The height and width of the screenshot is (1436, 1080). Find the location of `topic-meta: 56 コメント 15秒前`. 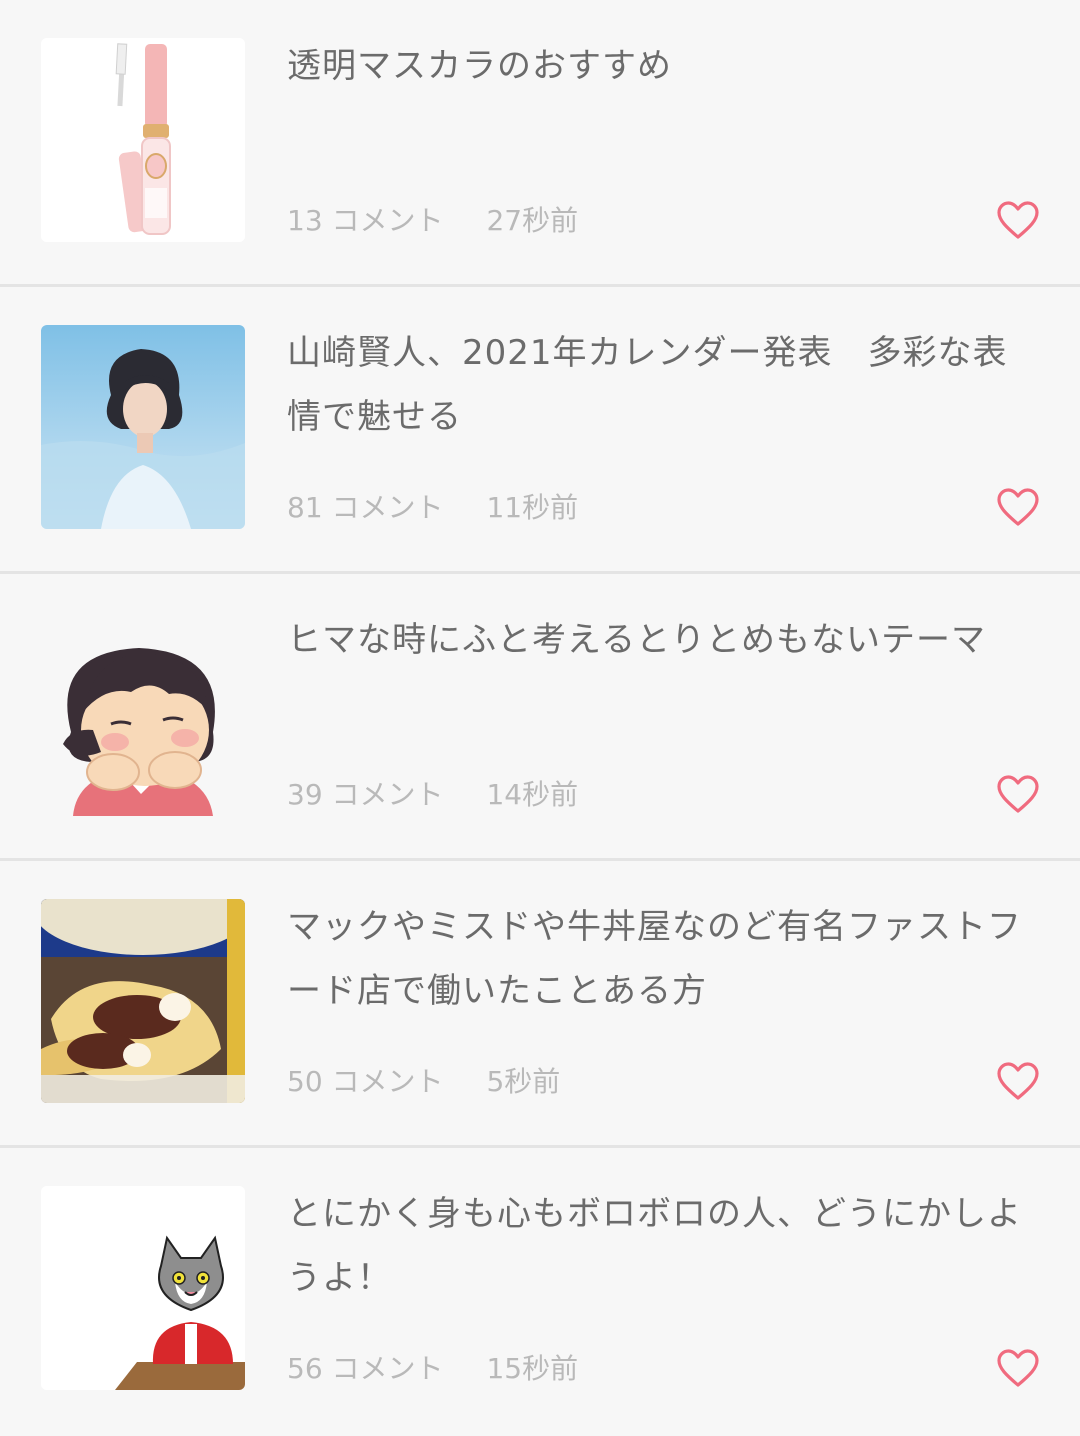

topic-meta: 56 コメント 15秒前 is located at coordinates (432, 1369).